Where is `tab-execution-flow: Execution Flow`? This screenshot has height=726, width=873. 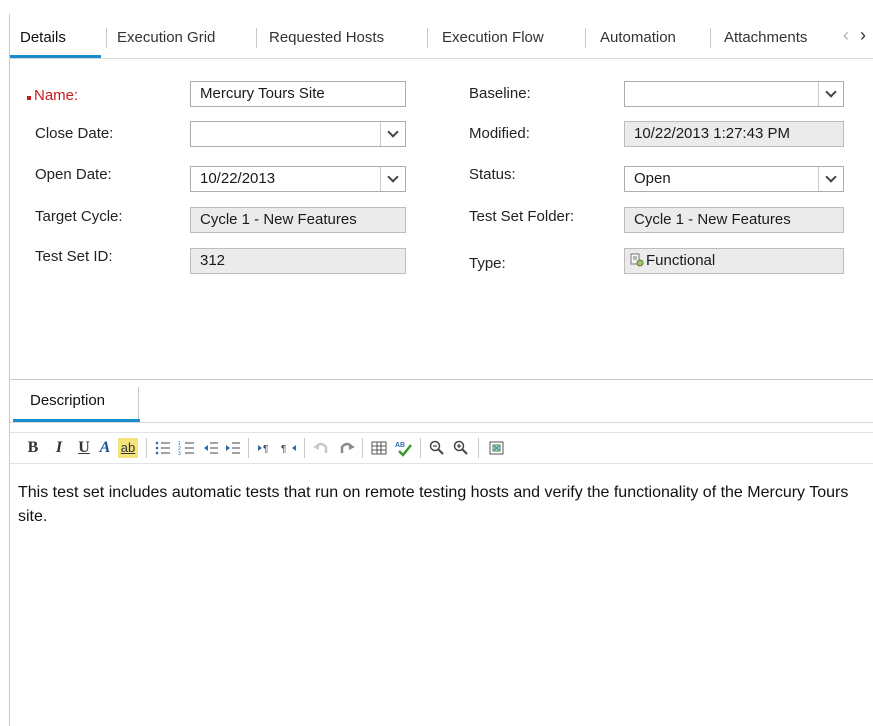 tab-execution-flow: Execution Flow is located at coordinates (493, 38).